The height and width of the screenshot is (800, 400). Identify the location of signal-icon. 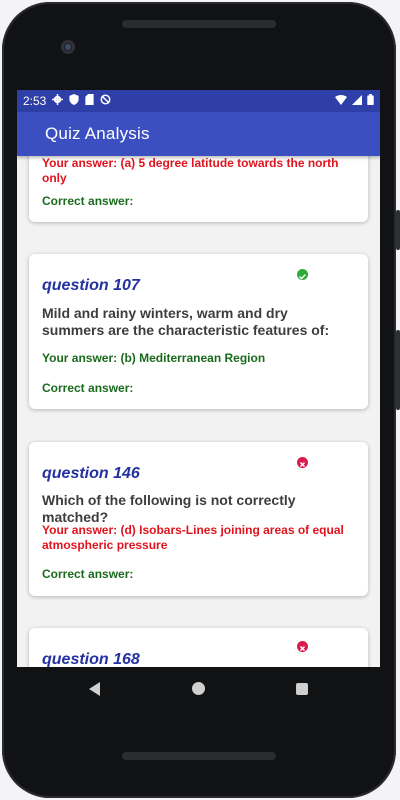
(357, 101).